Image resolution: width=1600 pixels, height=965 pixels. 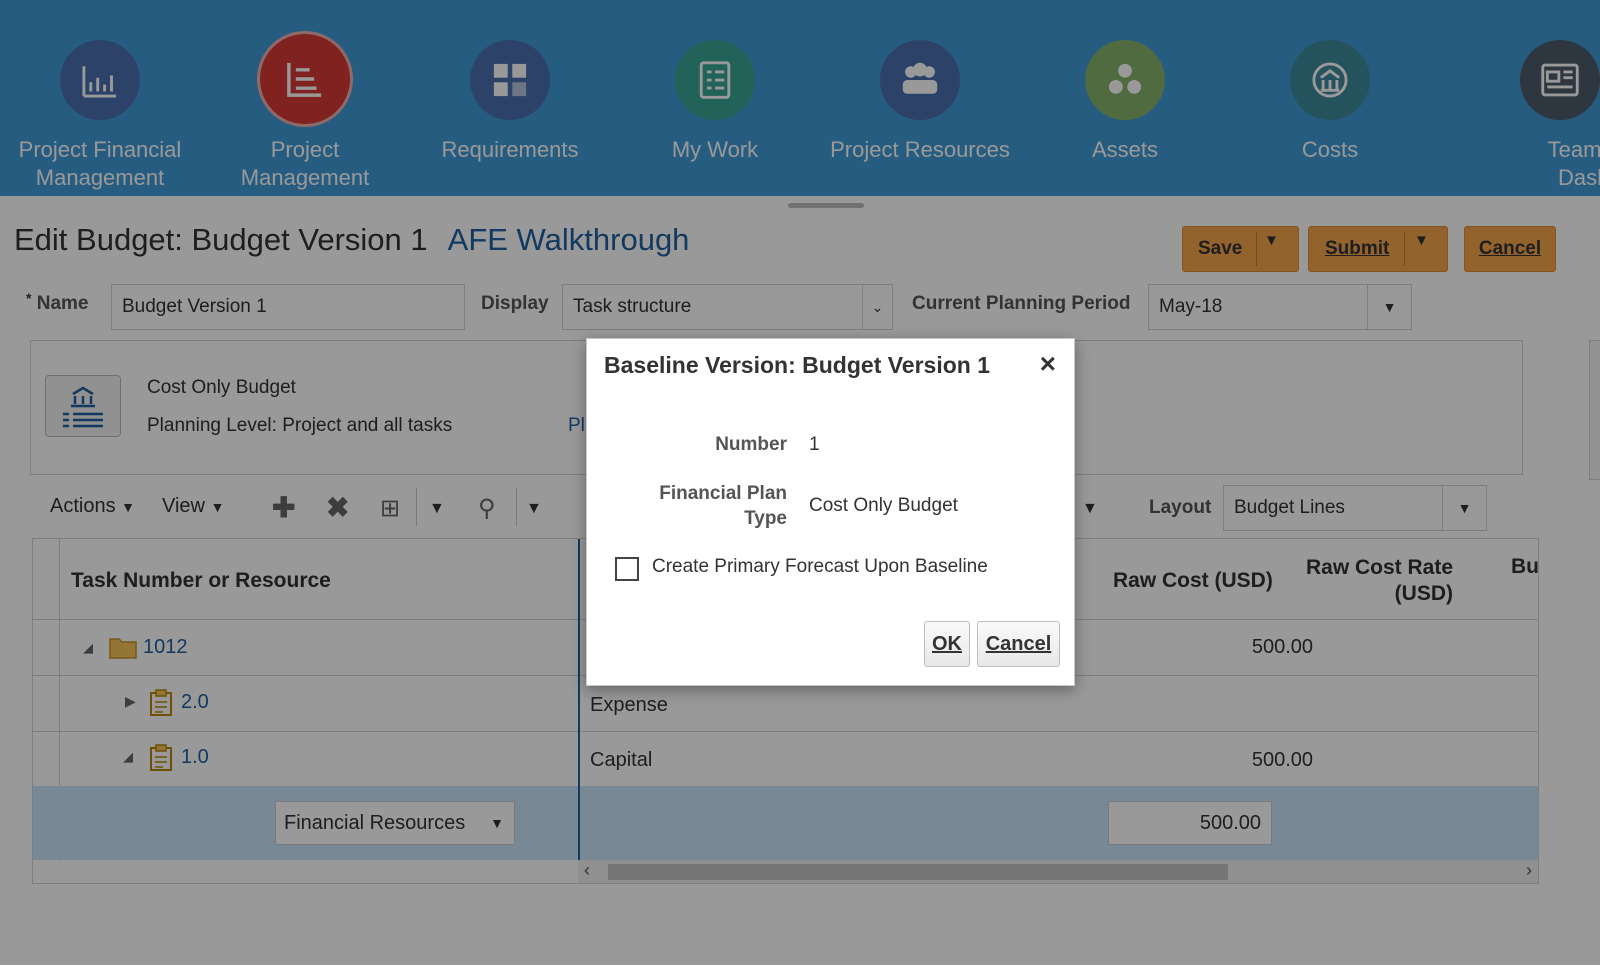 I want to click on plan-type-label: Financial Plan Type, so click(x=723, y=506).